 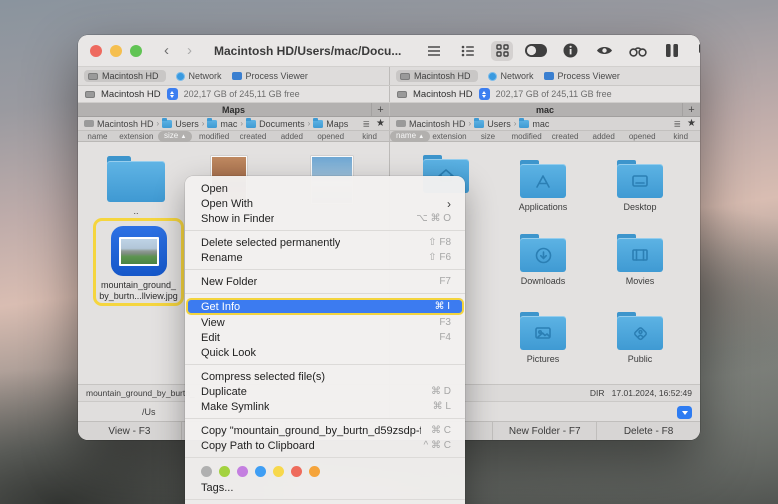 What do you see at coordinates (325, 306) in the screenshot?
I see `menu-item-get-info: Get Info ⌘ I` at bounding box center [325, 306].